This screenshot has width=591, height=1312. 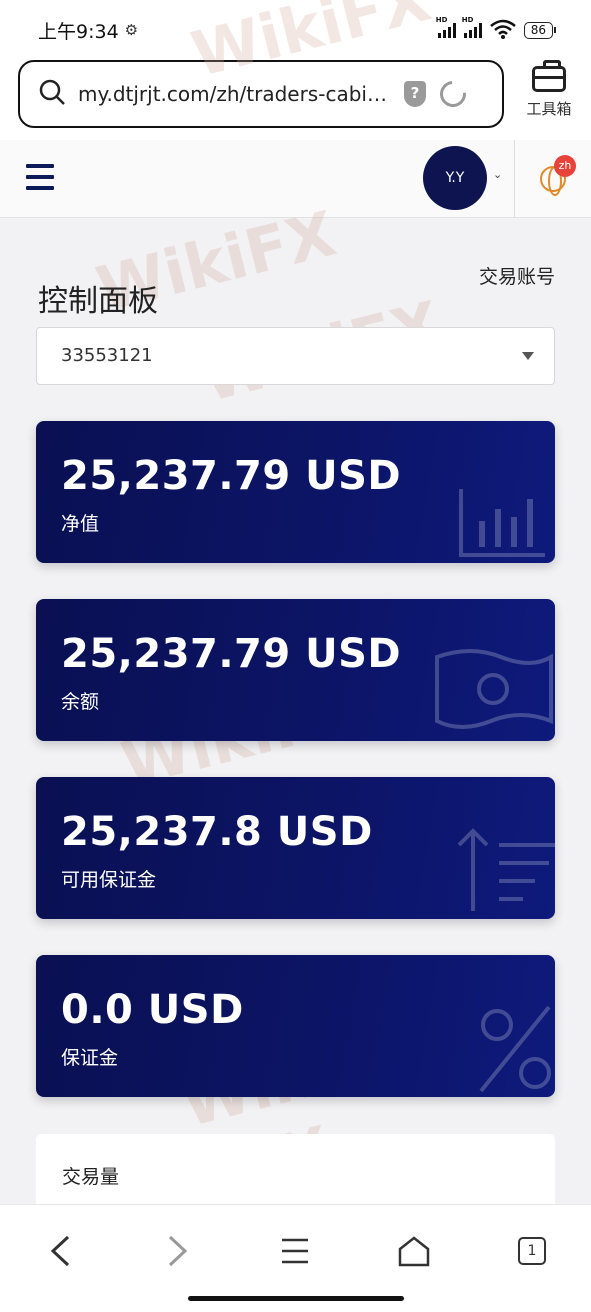 I want to click on settings-gear-icon: ⚙, so click(x=131, y=30).